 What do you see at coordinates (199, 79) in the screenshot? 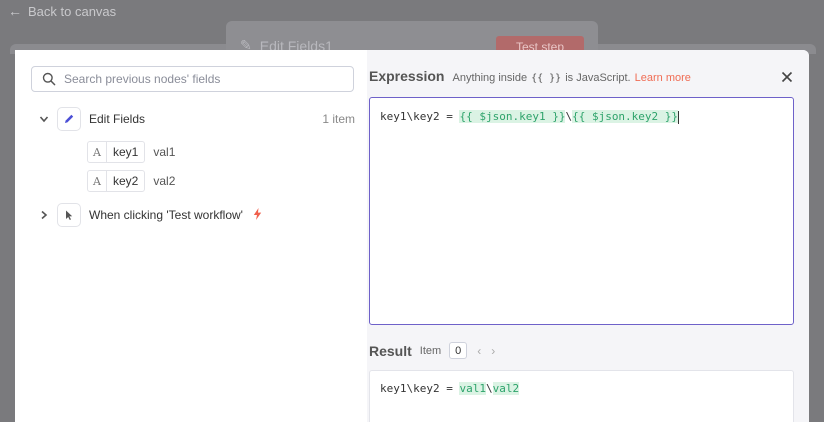
I see `search-input` at bounding box center [199, 79].